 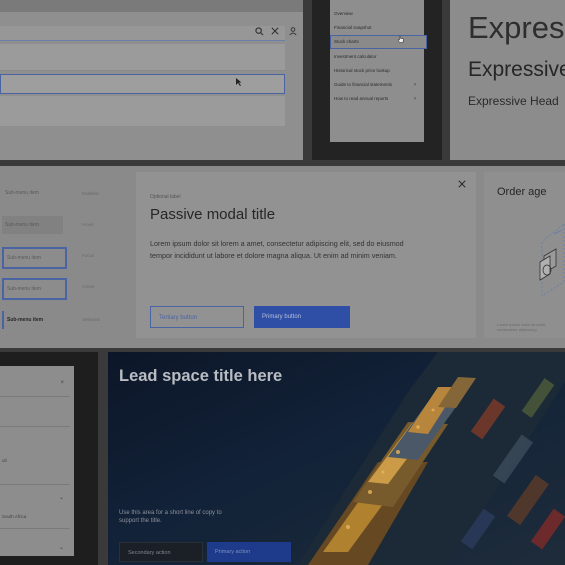 What do you see at coordinates (302, 317) in the screenshot?
I see `primary-button: Primary button` at bounding box center [302, 317].